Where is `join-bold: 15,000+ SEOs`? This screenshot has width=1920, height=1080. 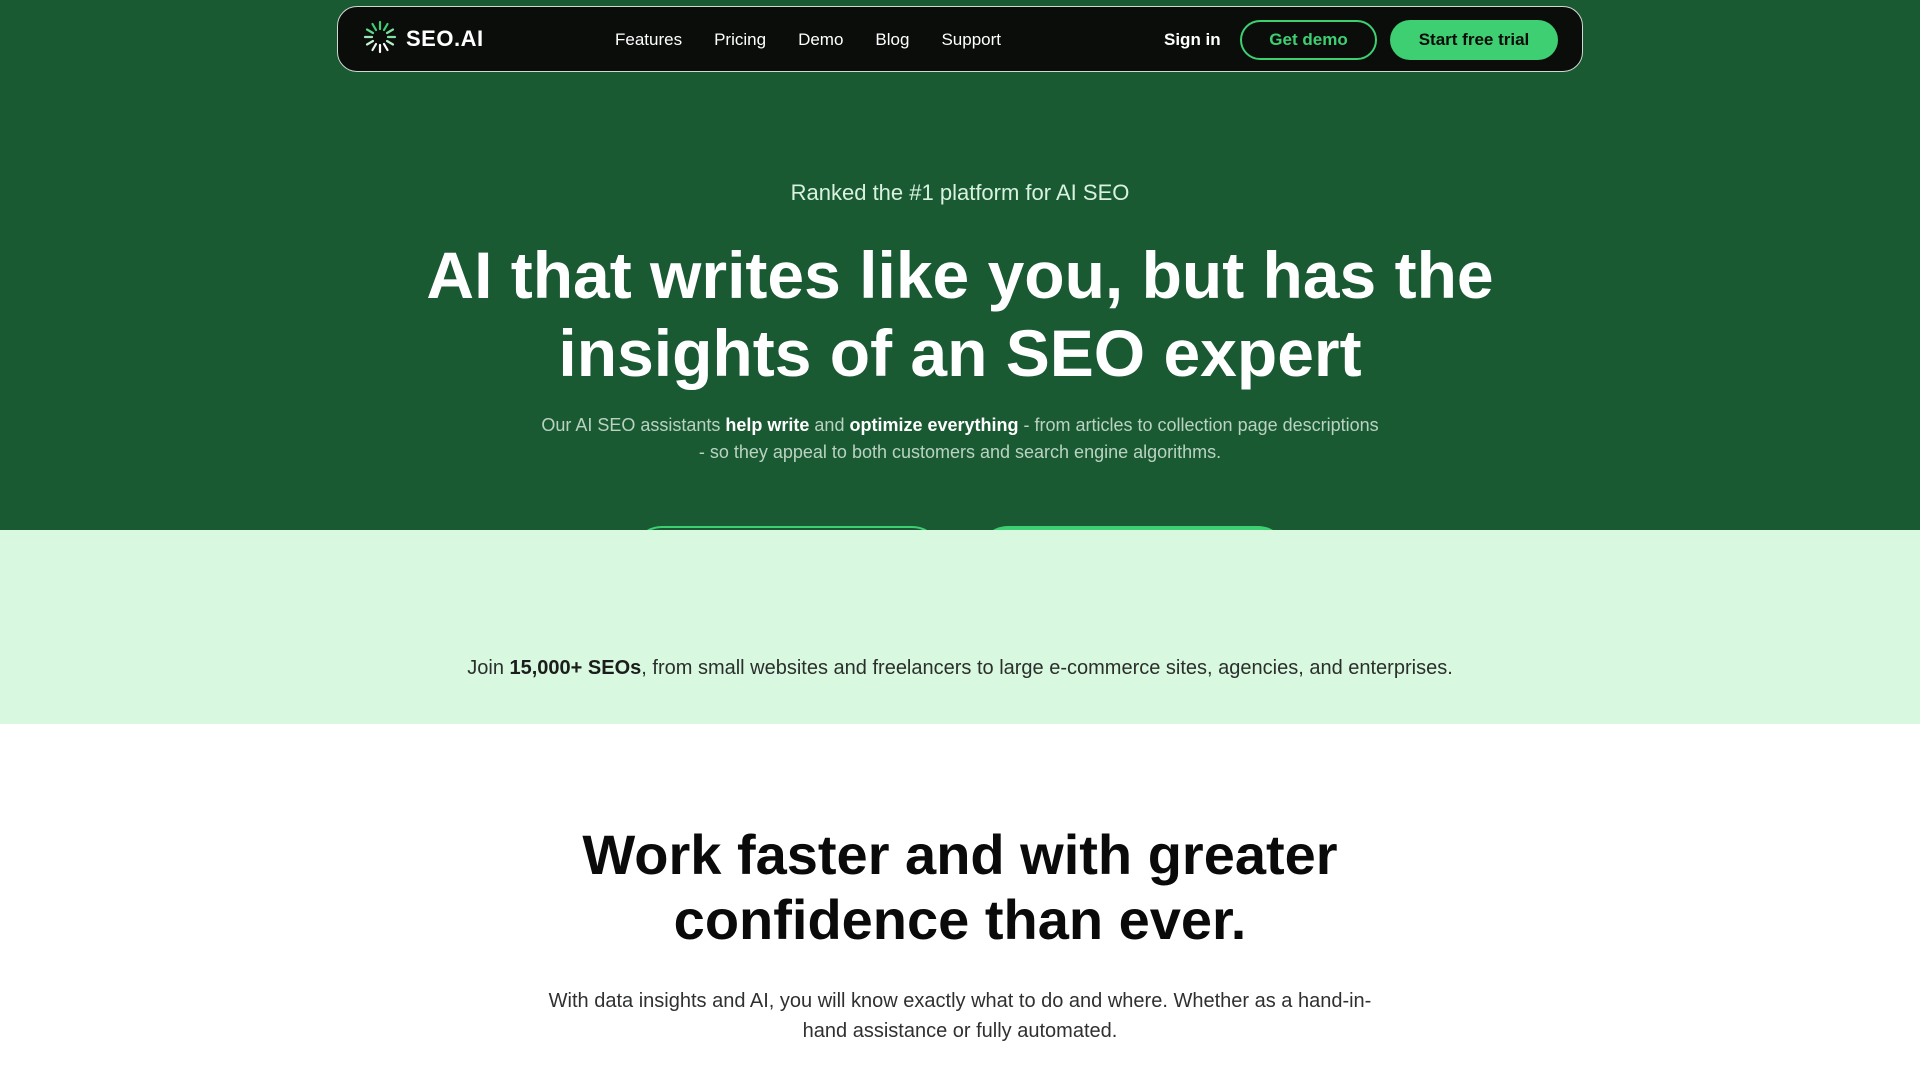
join-bold: 15,000+ SEOs is located at coordinates (575, 668).